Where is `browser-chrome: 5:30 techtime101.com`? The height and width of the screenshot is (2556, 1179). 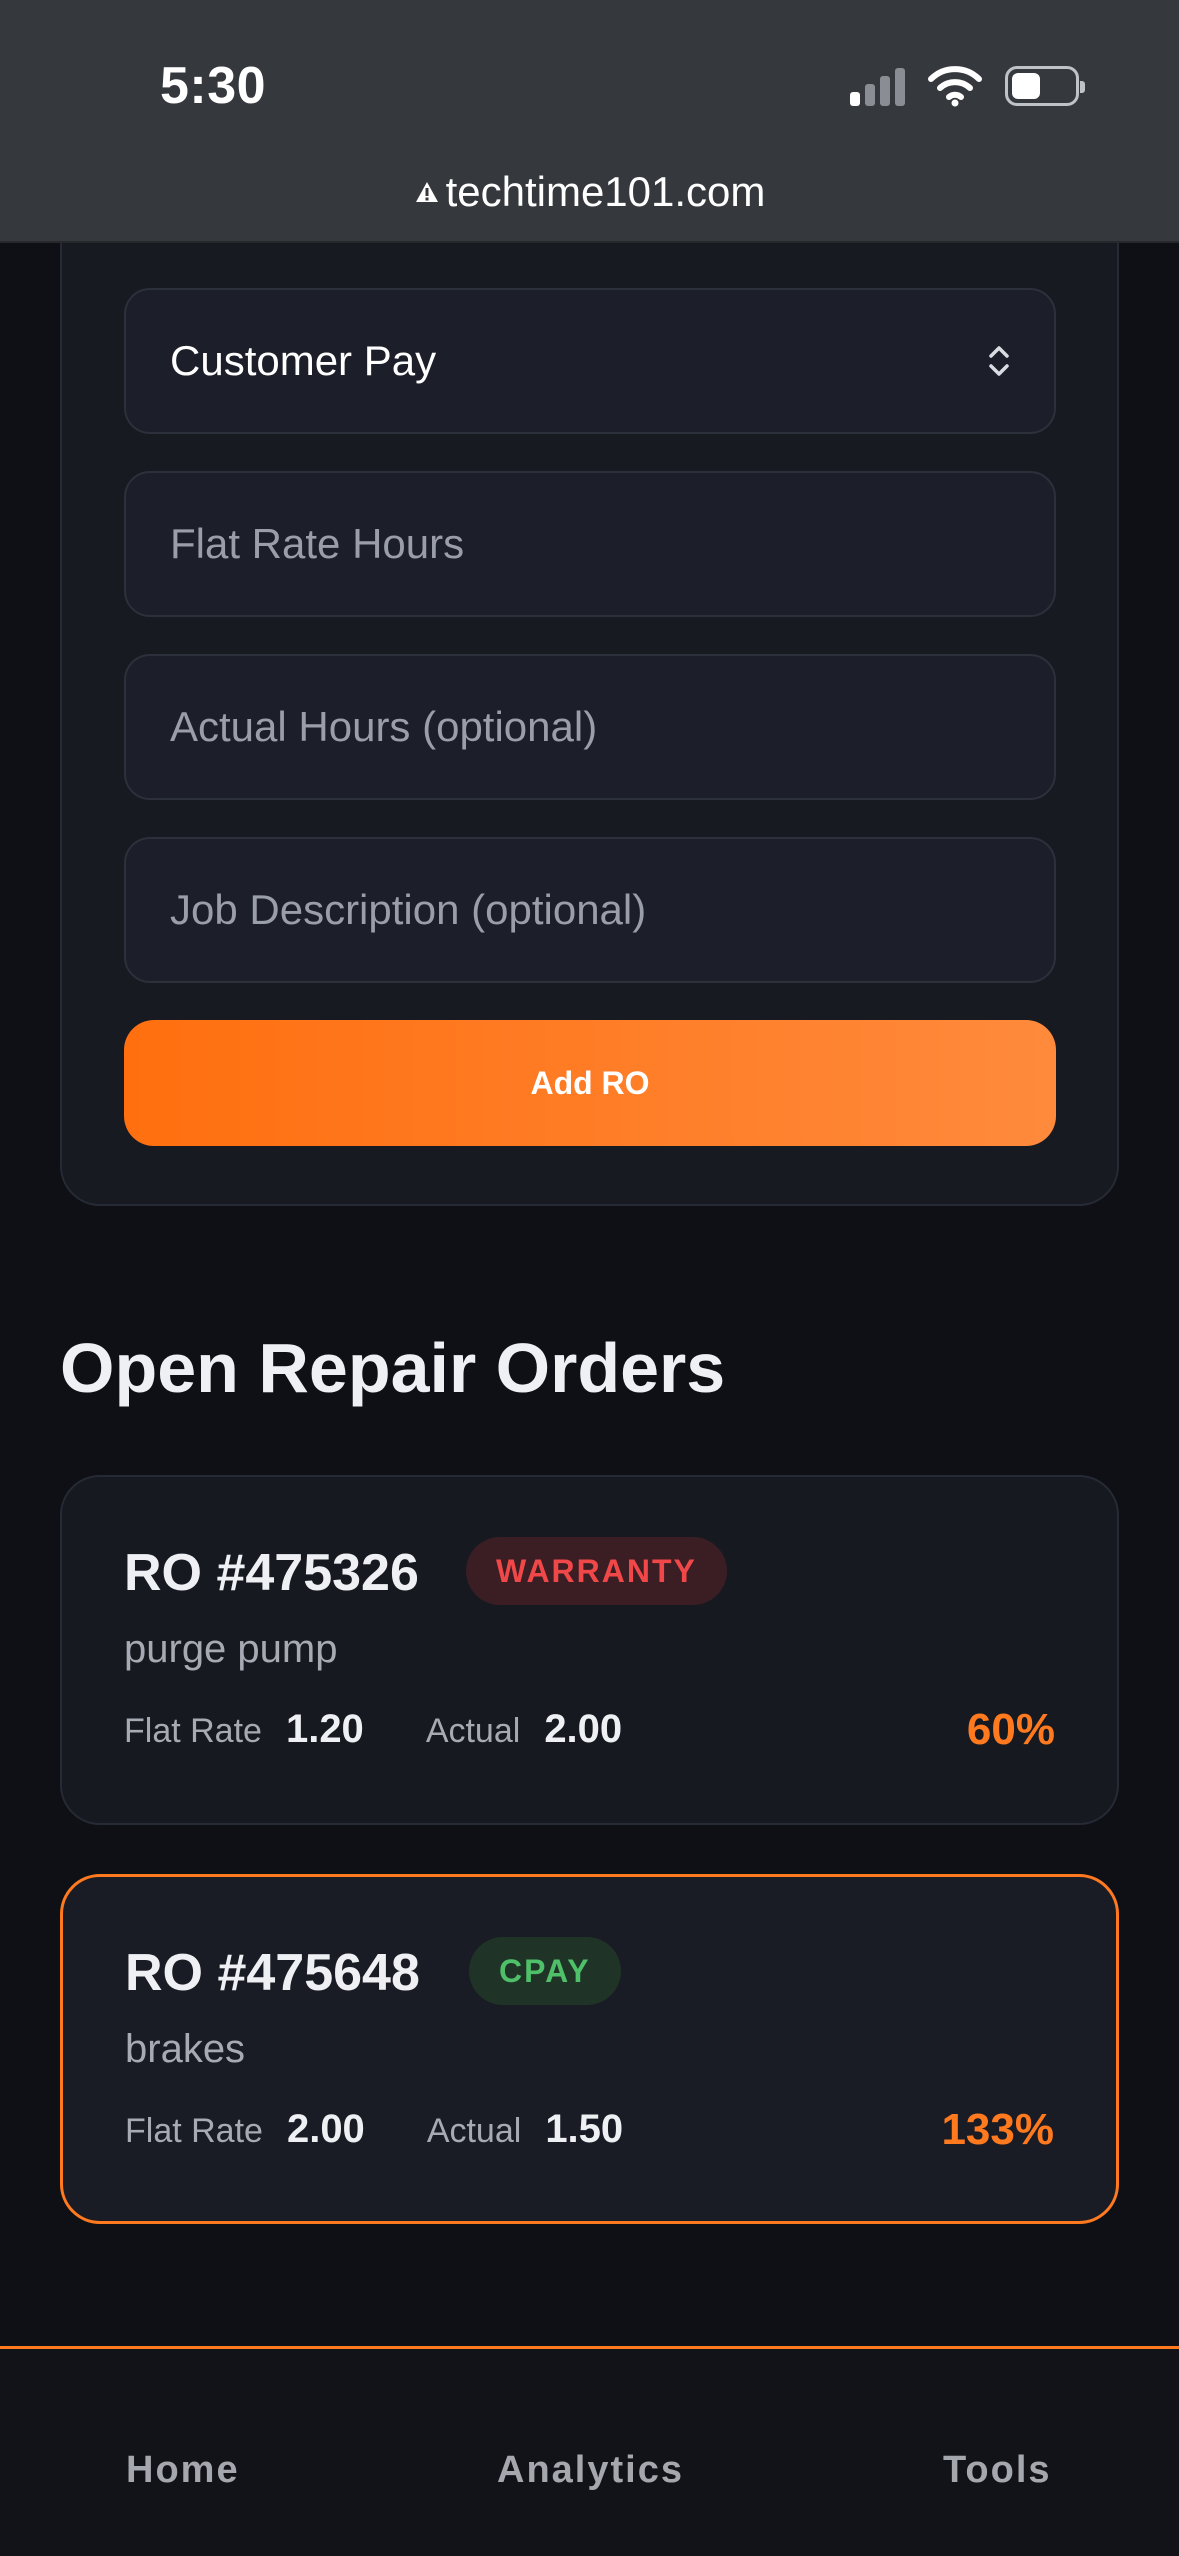
browser-chrome: 5:30 techtime101.com is located at coordinates (589, 121).